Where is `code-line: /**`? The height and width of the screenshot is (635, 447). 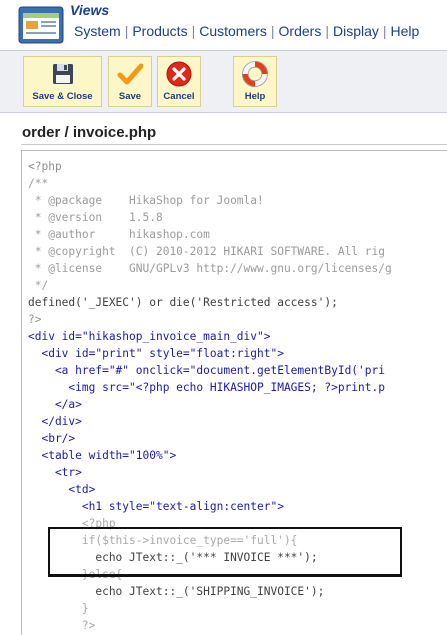 code-line: /** is located at coordinates (38, 183).